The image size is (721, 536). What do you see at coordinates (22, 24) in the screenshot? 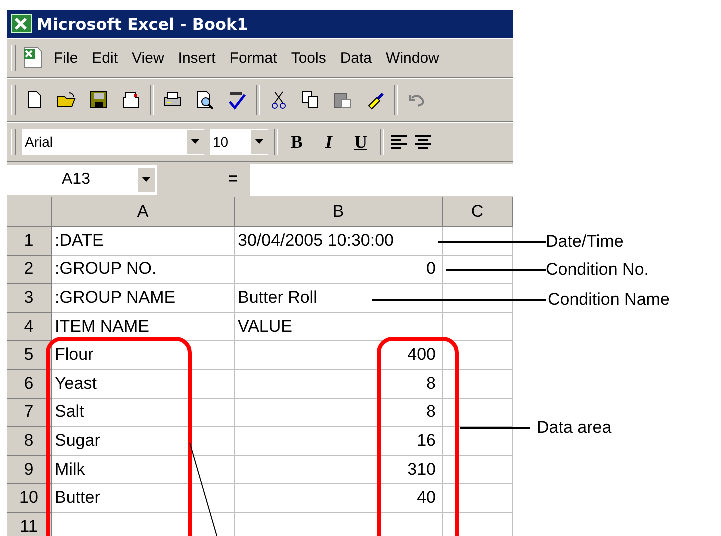
I see `spreadsheet-app-icon` at bounding box center [22, 24].